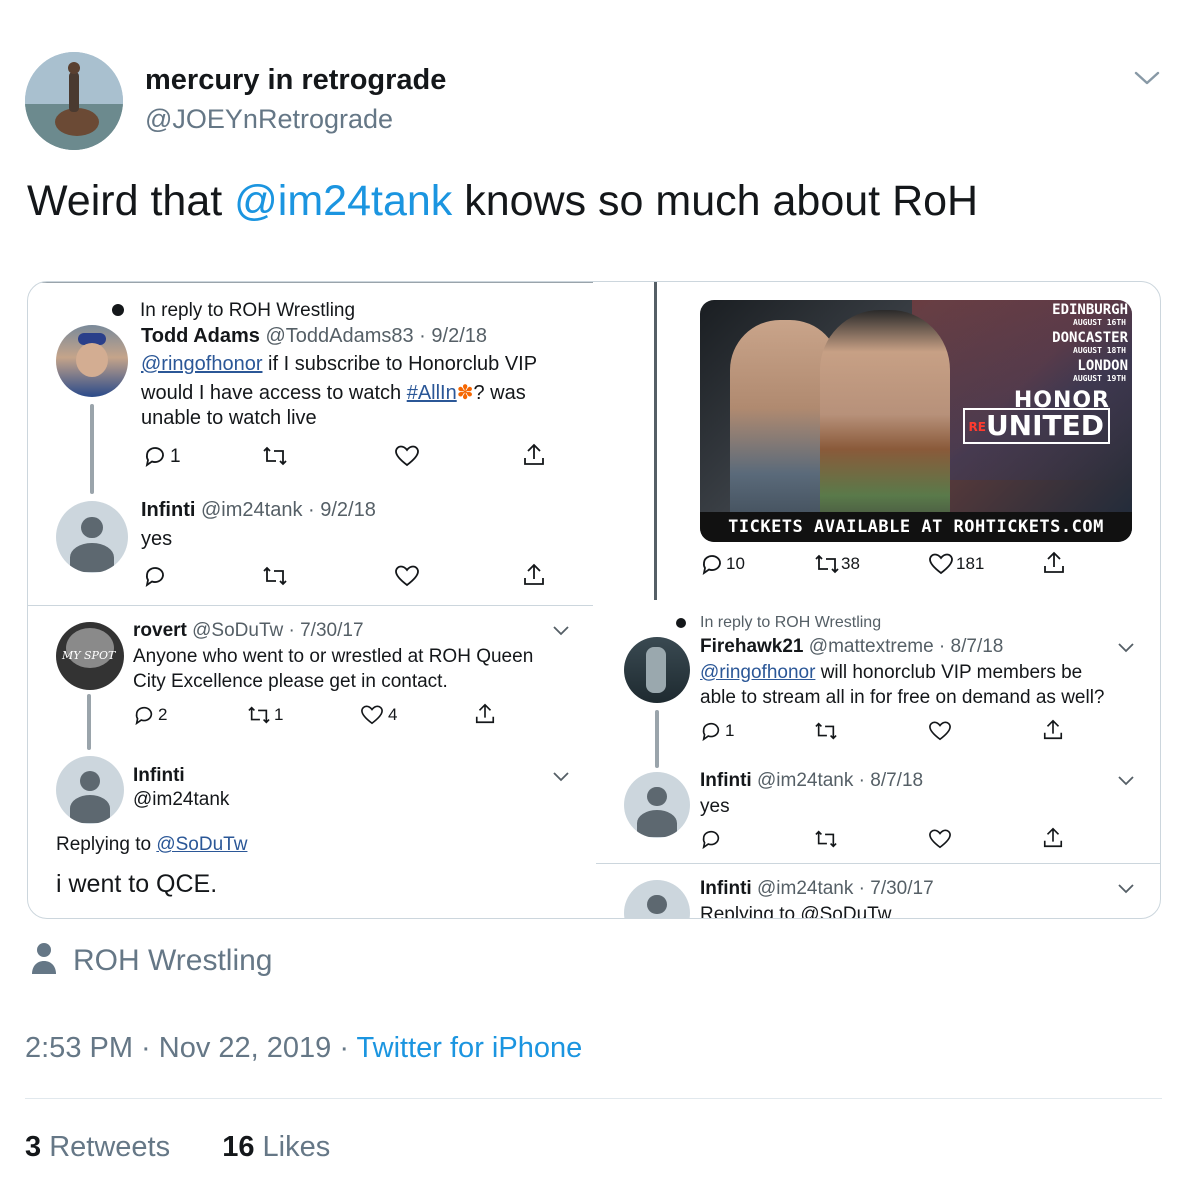 Image resolution: width=1190 pixels, height=1190 pixels. What do you see at coordinates (163, 714) in the screenshot?
I see `reply-count: 2` at bounding box center [163, 714].